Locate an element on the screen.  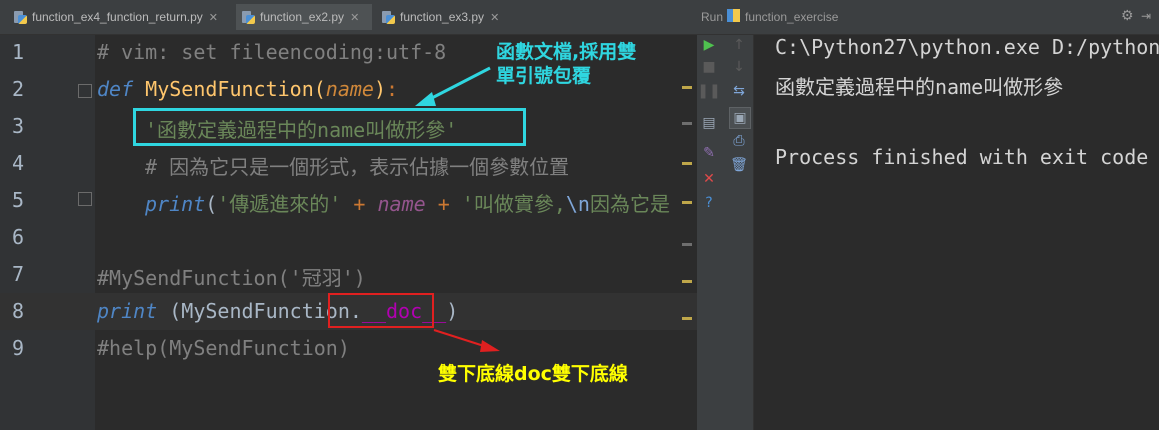
annotation-line: 單引號包覆 is located at coordinates (544, 76).